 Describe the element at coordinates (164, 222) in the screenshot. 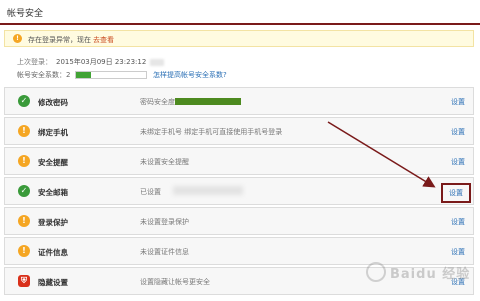

I see `item-desc: 未设置登录保护` at that location.